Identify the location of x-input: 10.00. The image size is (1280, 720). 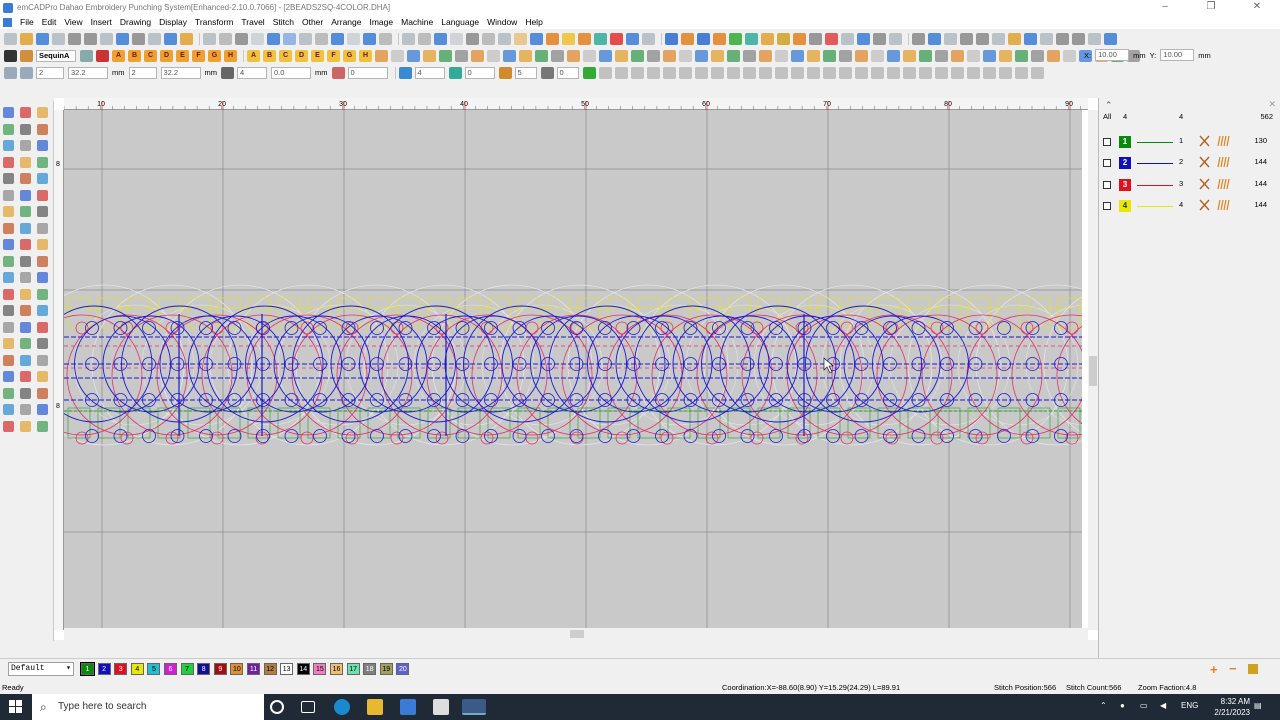
(1112, 55).